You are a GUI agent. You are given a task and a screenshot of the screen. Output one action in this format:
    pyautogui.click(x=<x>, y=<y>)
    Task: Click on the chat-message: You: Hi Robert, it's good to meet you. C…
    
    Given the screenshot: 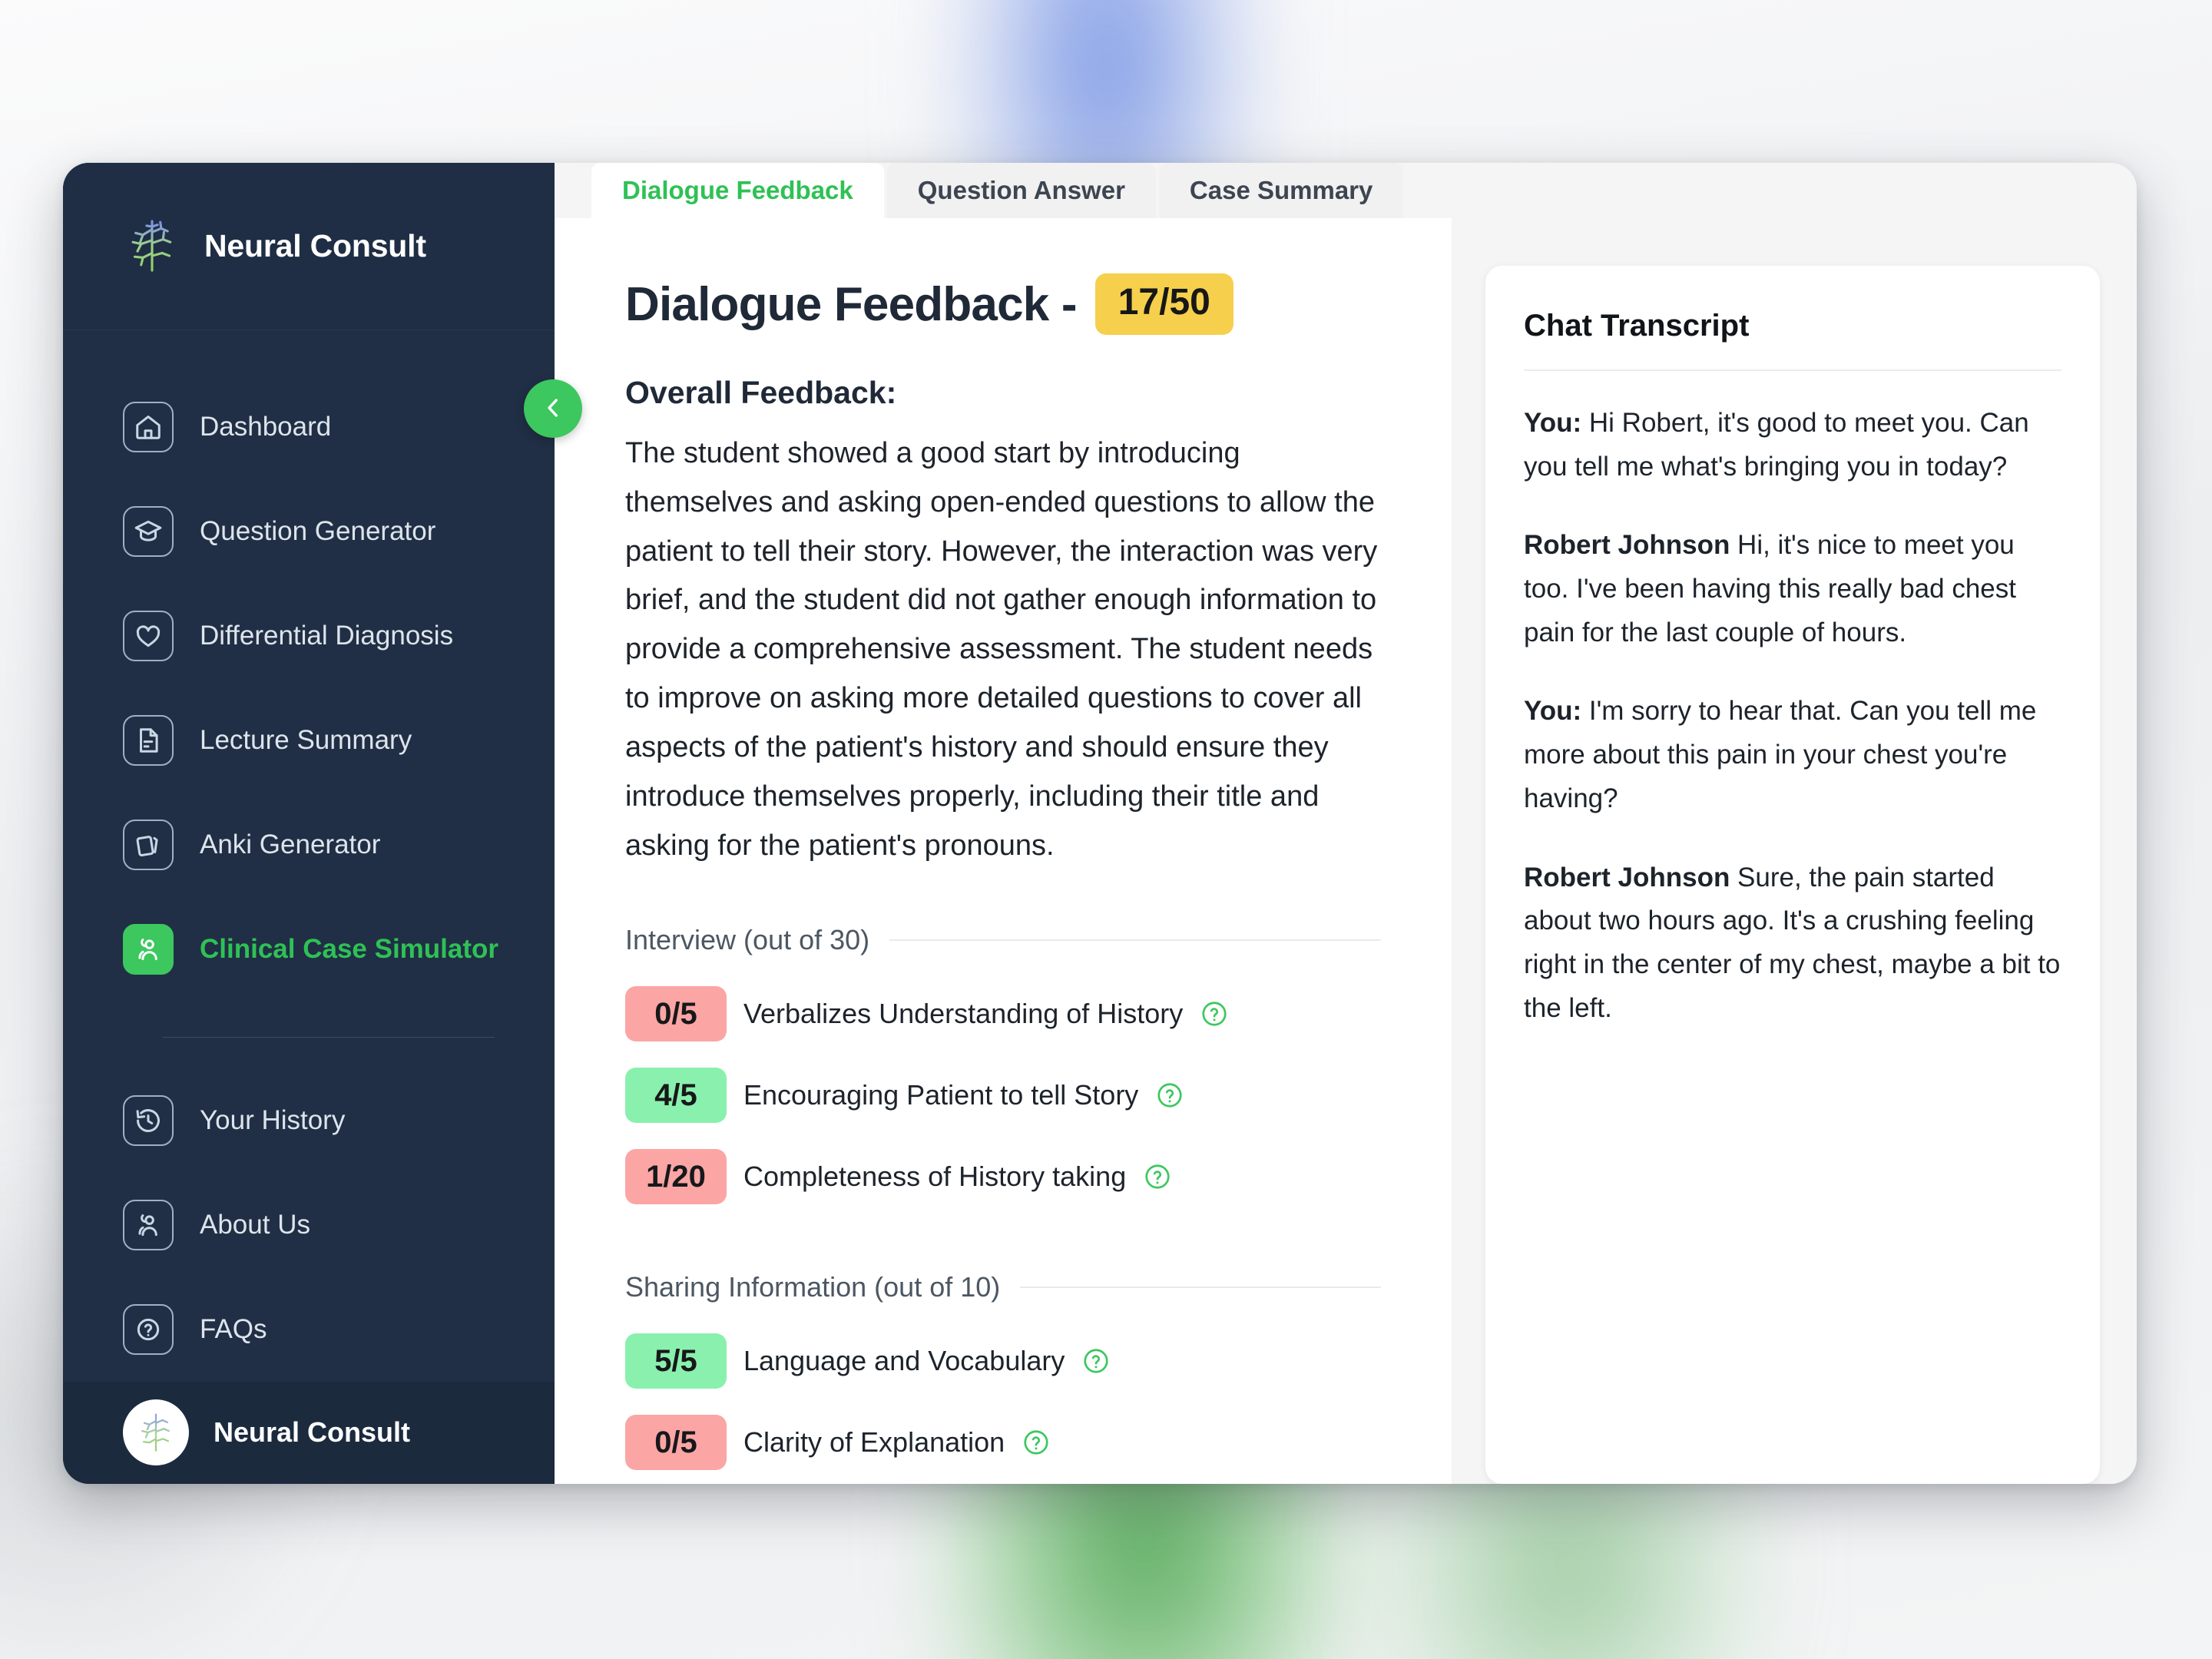 What is the action you would take?
    pyautogui.click(x=1792, y=445)
    